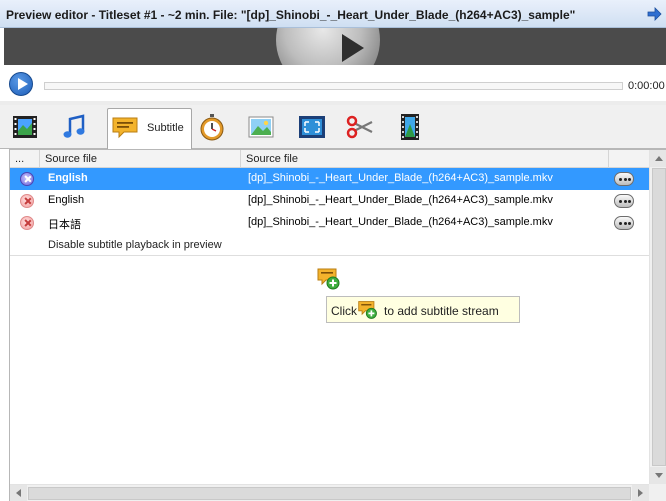 This screenshot has height=501, width=666. Describe the element at coordinates (425, 159) in the screenshot. I see `column-header-source-file: Source file` at that location.